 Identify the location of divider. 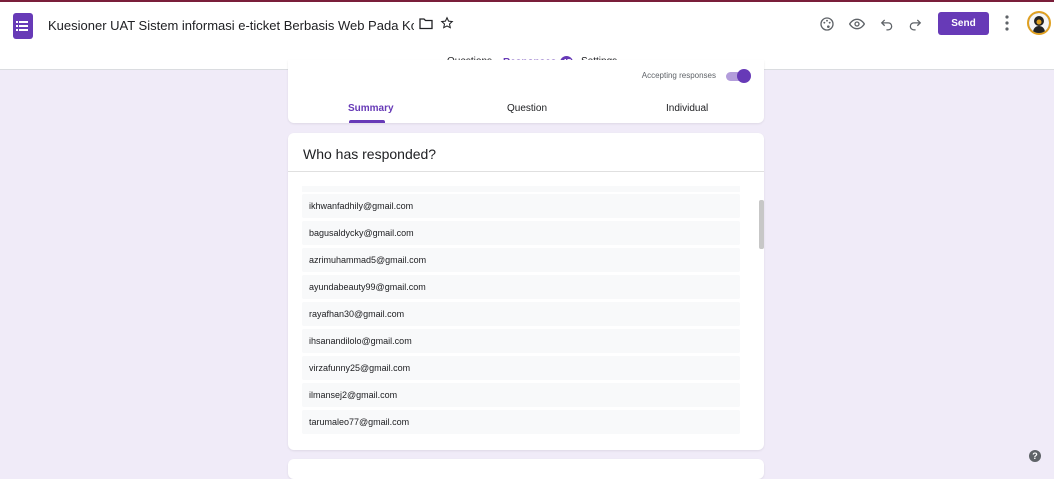
(526, 171).